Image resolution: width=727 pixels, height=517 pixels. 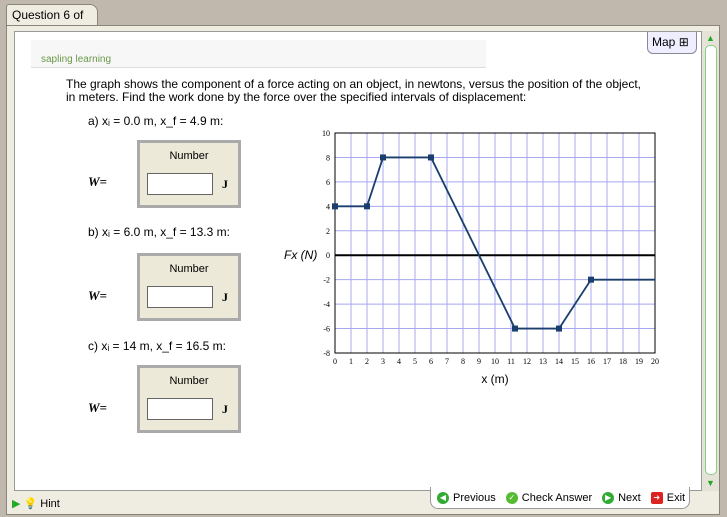 What do you see at coordinates (258, 54) in the screenshot?
I see `sapling-logo: sapling learning` at bounding box center [258, 54].